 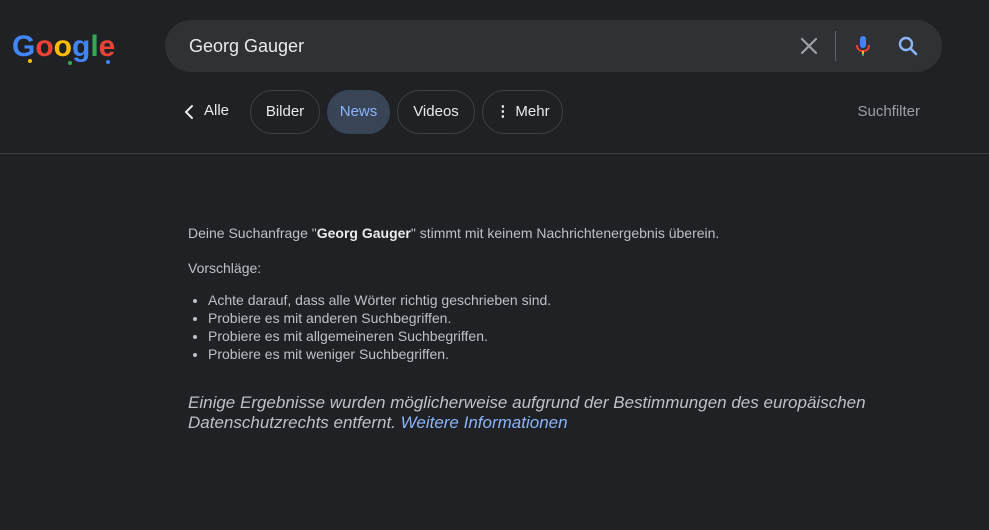 What do you see at coordinates (532, 111) in the screenshot?
I see `tab-more-label: Mehr` at bounding box center [532, 111].